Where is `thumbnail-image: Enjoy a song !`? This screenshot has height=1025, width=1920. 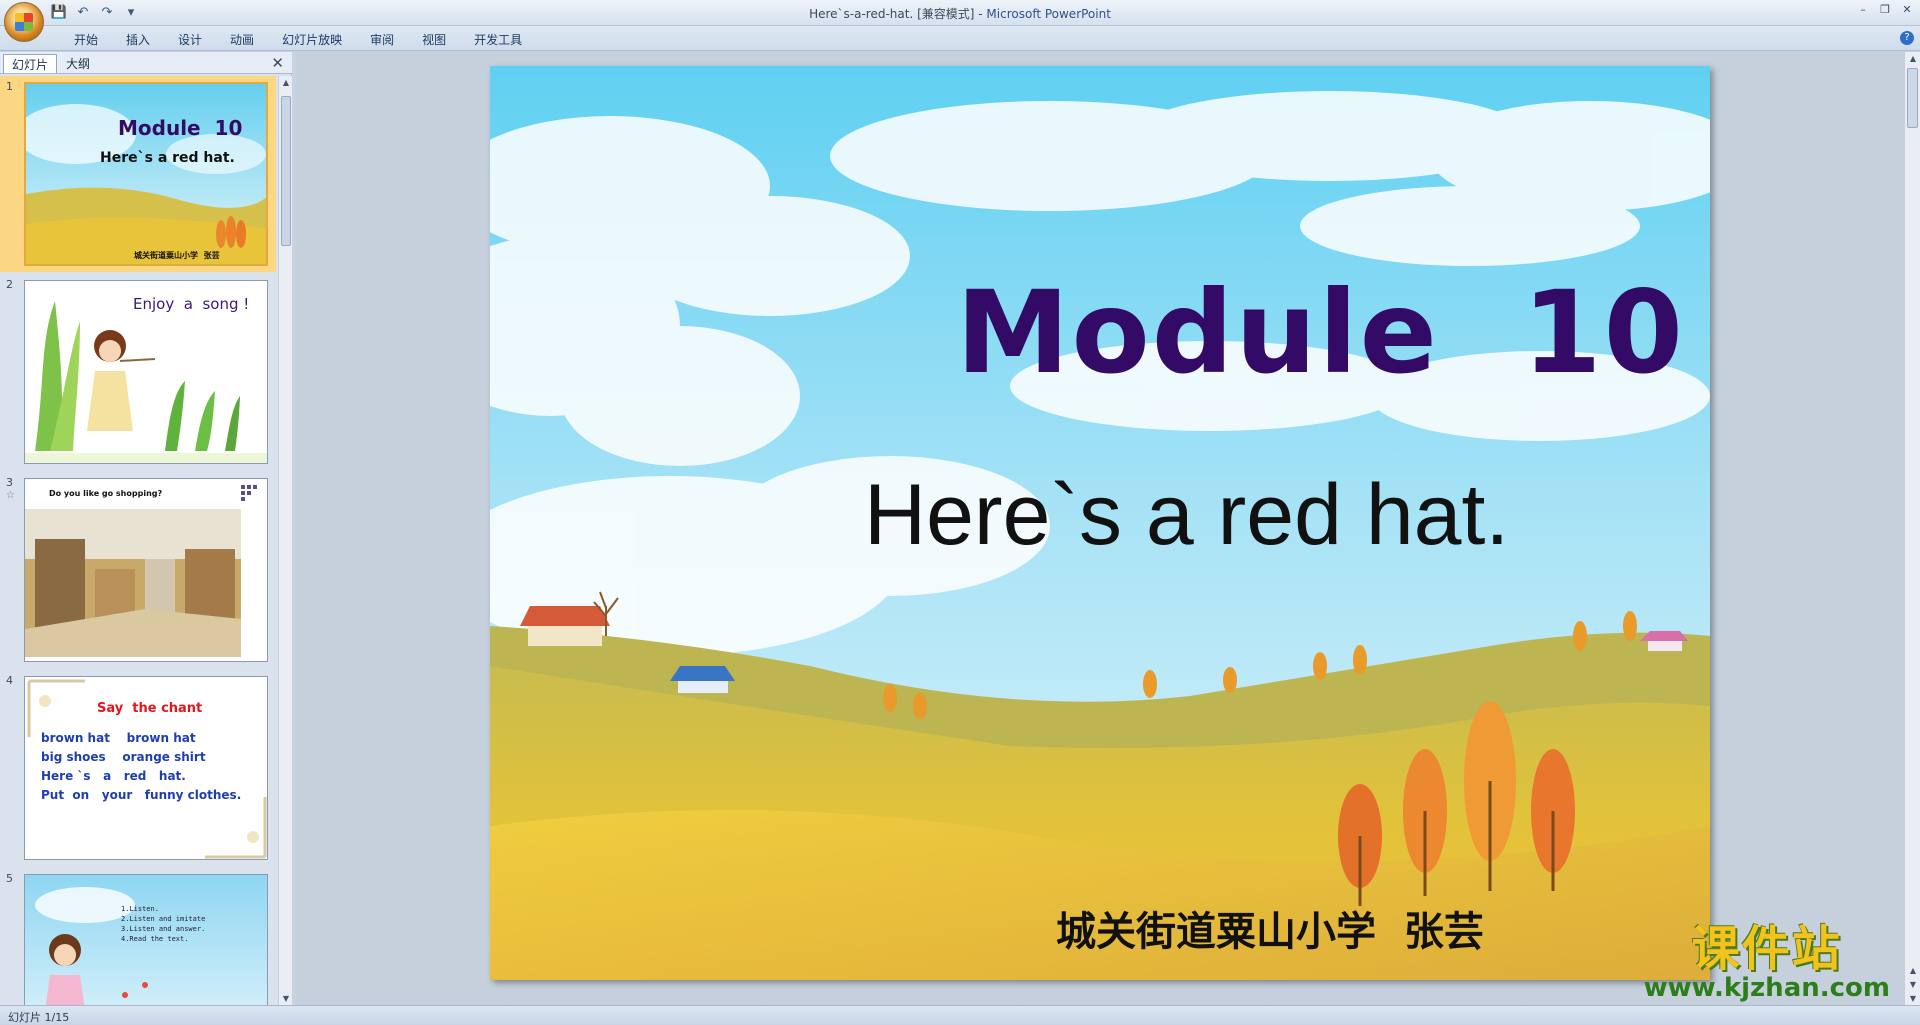 thumbnail-image: Enjoy a song ! is located at coordinates (146, 372).